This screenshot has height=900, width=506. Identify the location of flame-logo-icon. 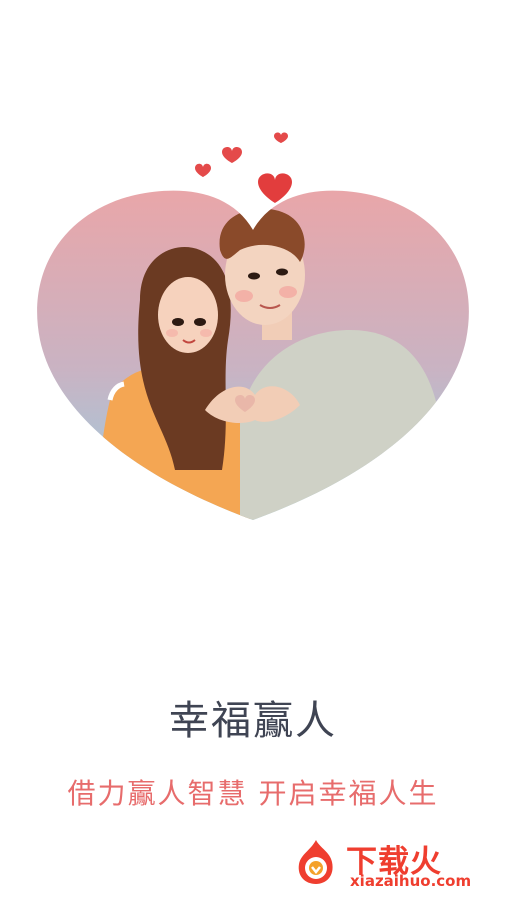
(315, 862).